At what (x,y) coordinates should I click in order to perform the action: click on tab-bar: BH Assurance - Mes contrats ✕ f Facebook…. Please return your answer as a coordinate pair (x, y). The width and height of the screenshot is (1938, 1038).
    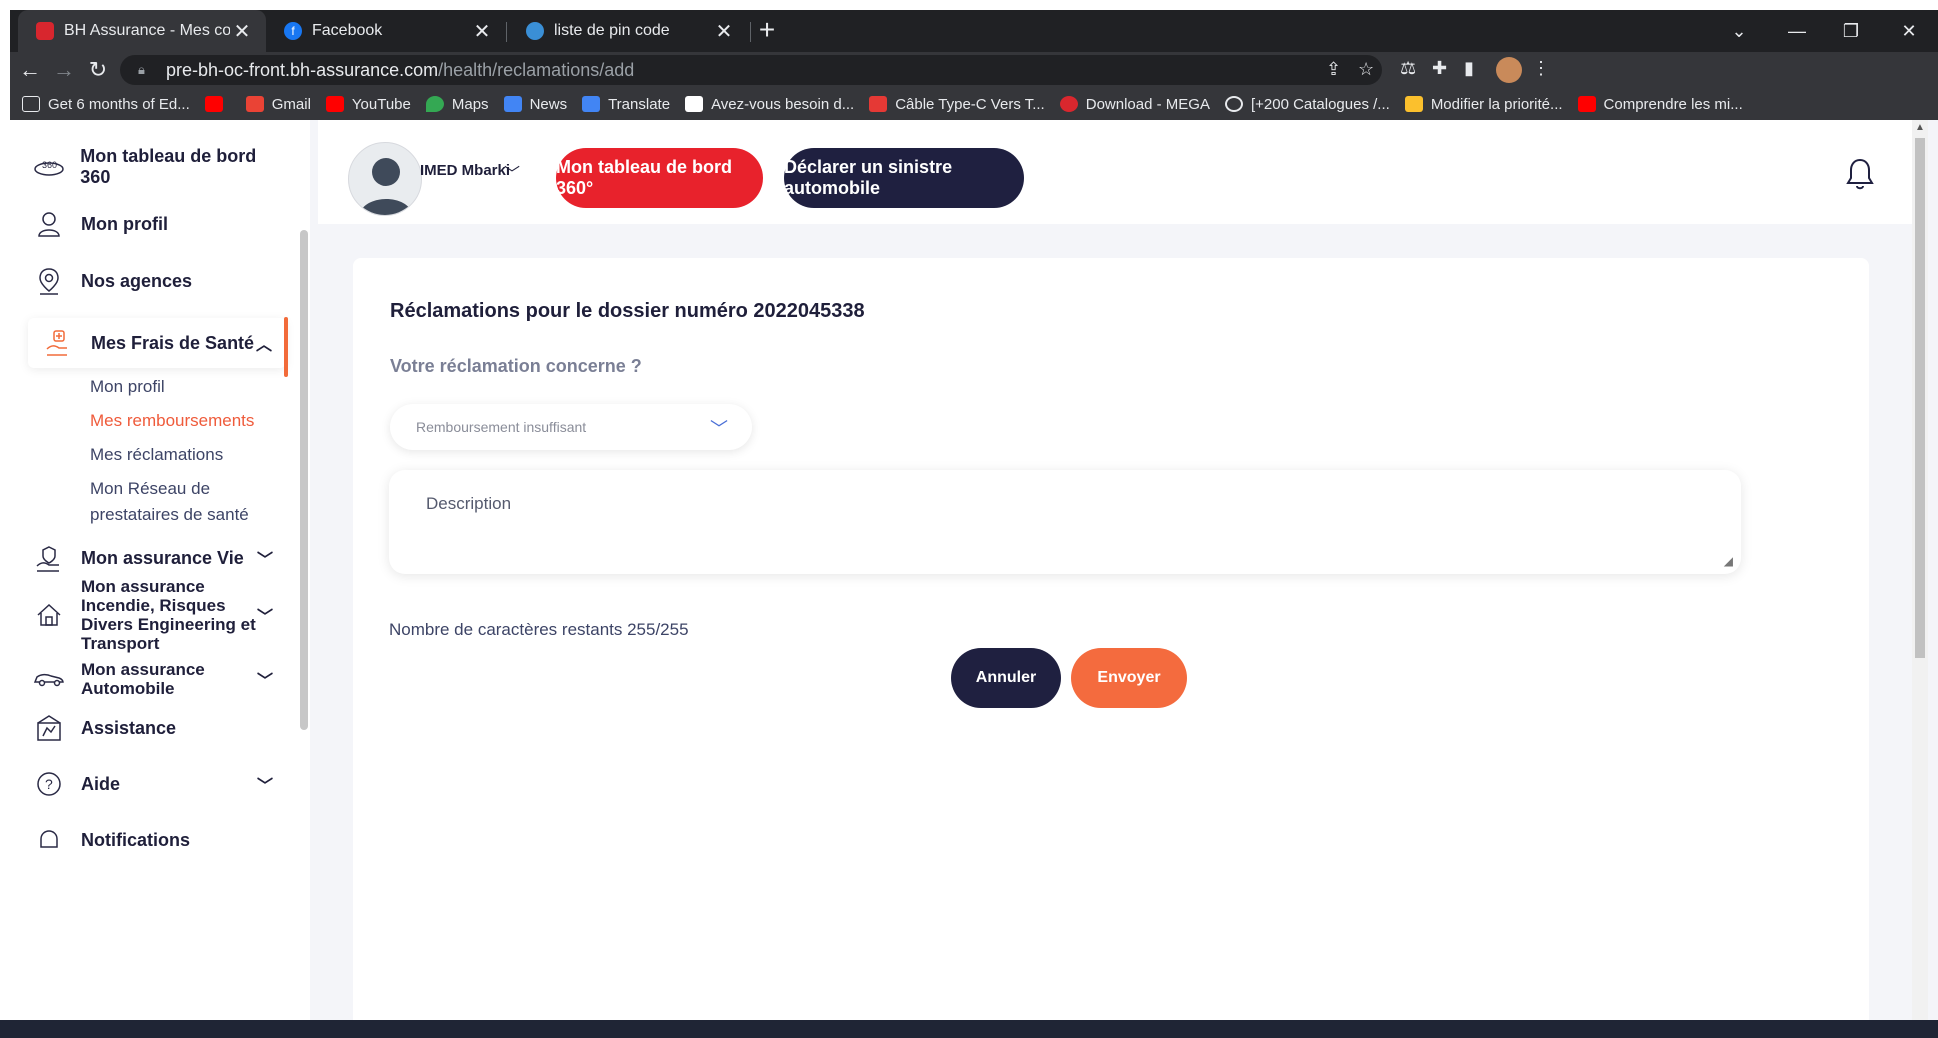
    Looking at the image, I should click on (974, 31).